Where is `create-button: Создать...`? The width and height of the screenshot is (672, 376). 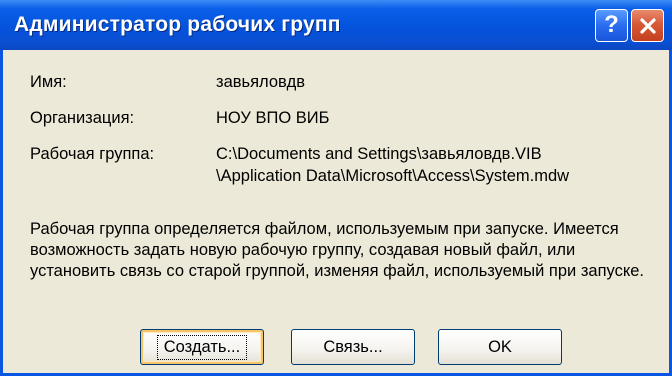
create-button: Создать... is located at coordinates (202, 347).